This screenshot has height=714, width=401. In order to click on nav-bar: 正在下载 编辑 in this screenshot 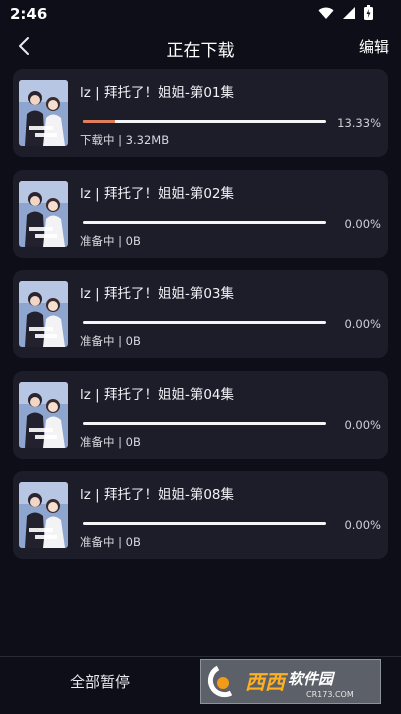, I will do `click(200, 48)`.